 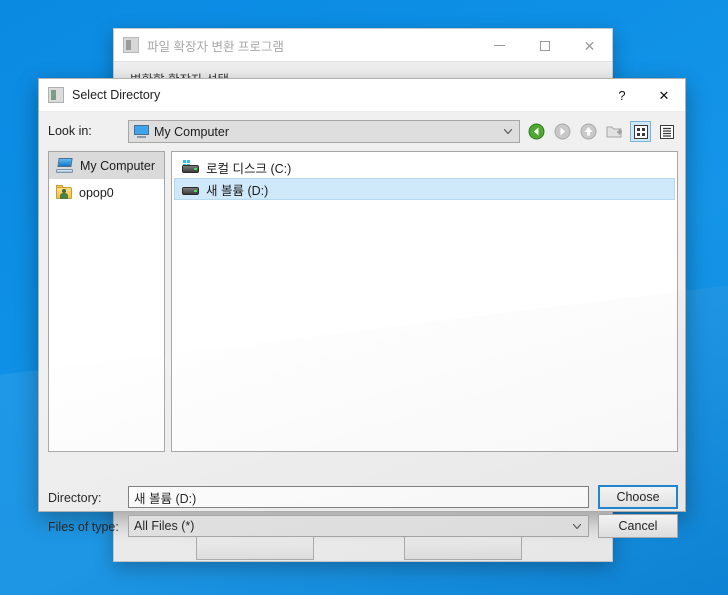 What do you see at coordinates (118, 165) in the screenshot?
I see `sidebar-item-label: My Computer` at bounding box center [118, 165].